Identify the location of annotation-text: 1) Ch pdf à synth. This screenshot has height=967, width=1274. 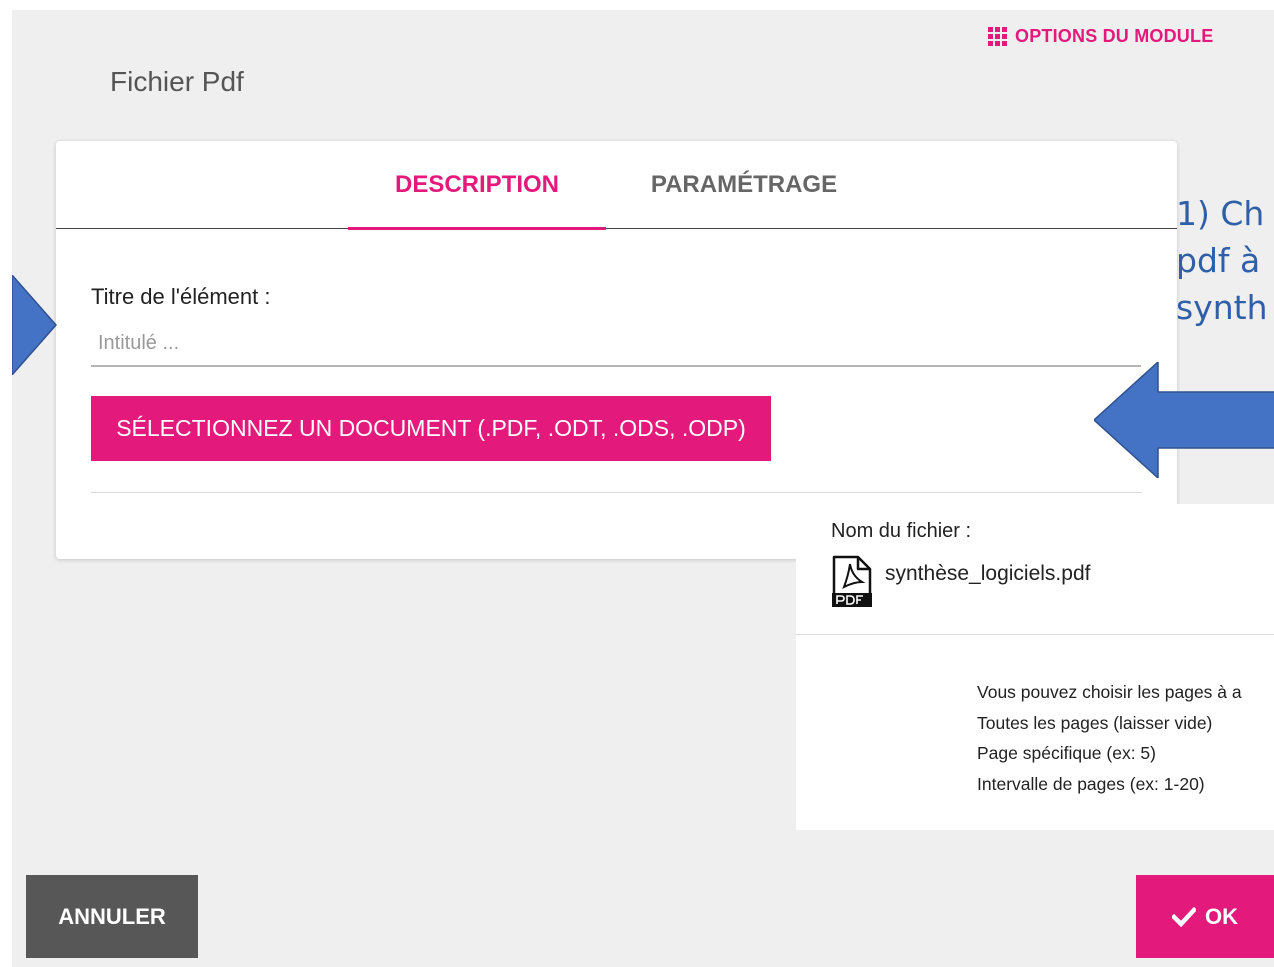
(1222, 260).